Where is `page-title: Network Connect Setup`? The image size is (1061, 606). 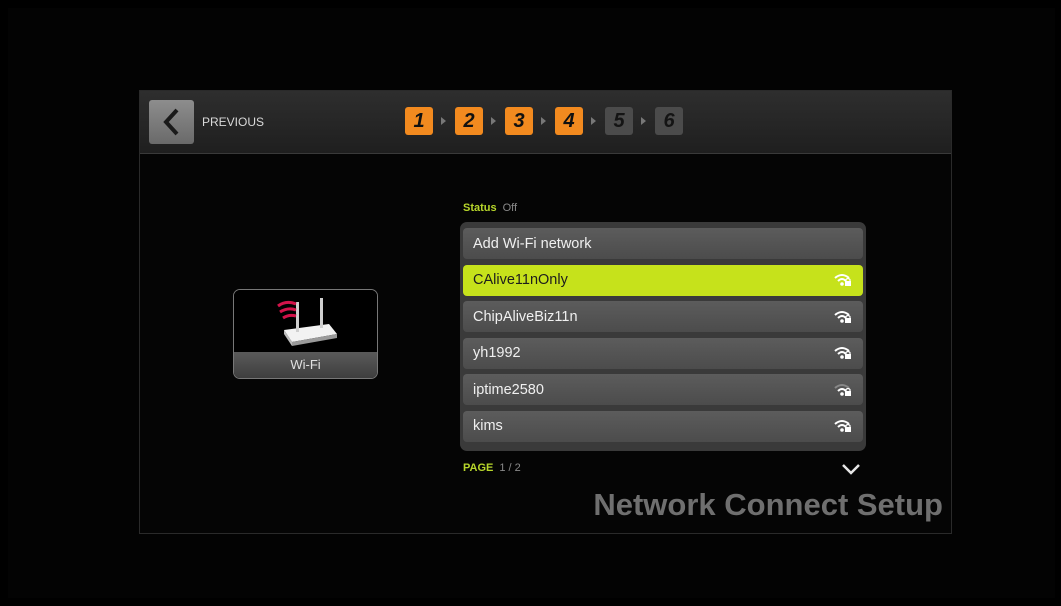 page-title: Network Connect Setup is located at coordinates (768, 504).